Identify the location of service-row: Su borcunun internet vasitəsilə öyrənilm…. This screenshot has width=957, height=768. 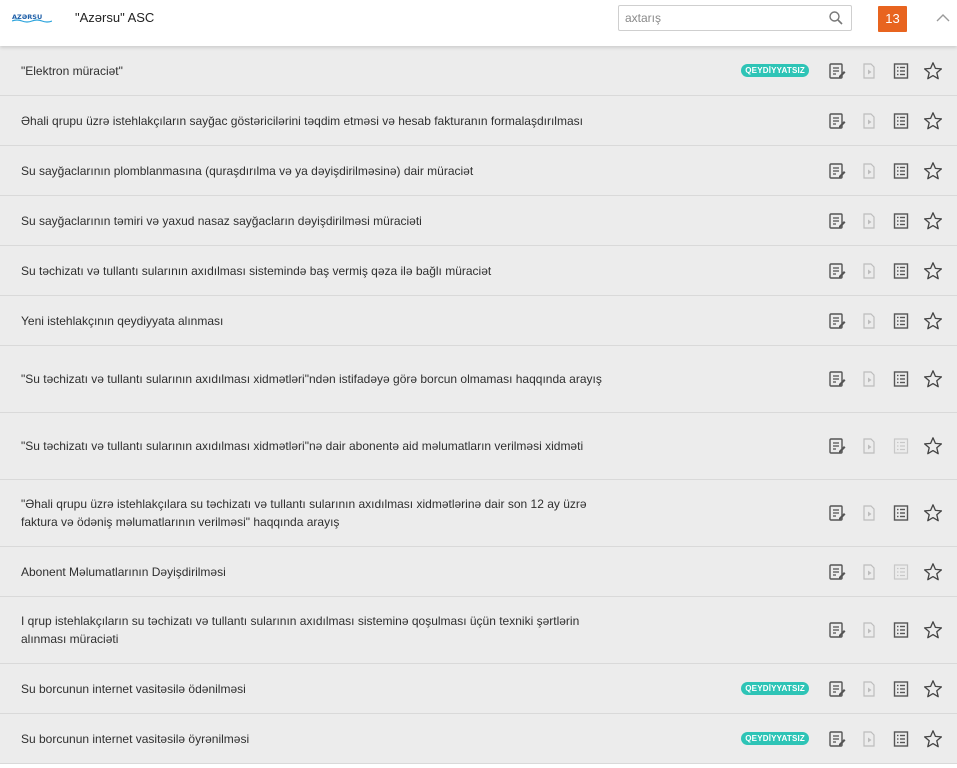
(478, 739).